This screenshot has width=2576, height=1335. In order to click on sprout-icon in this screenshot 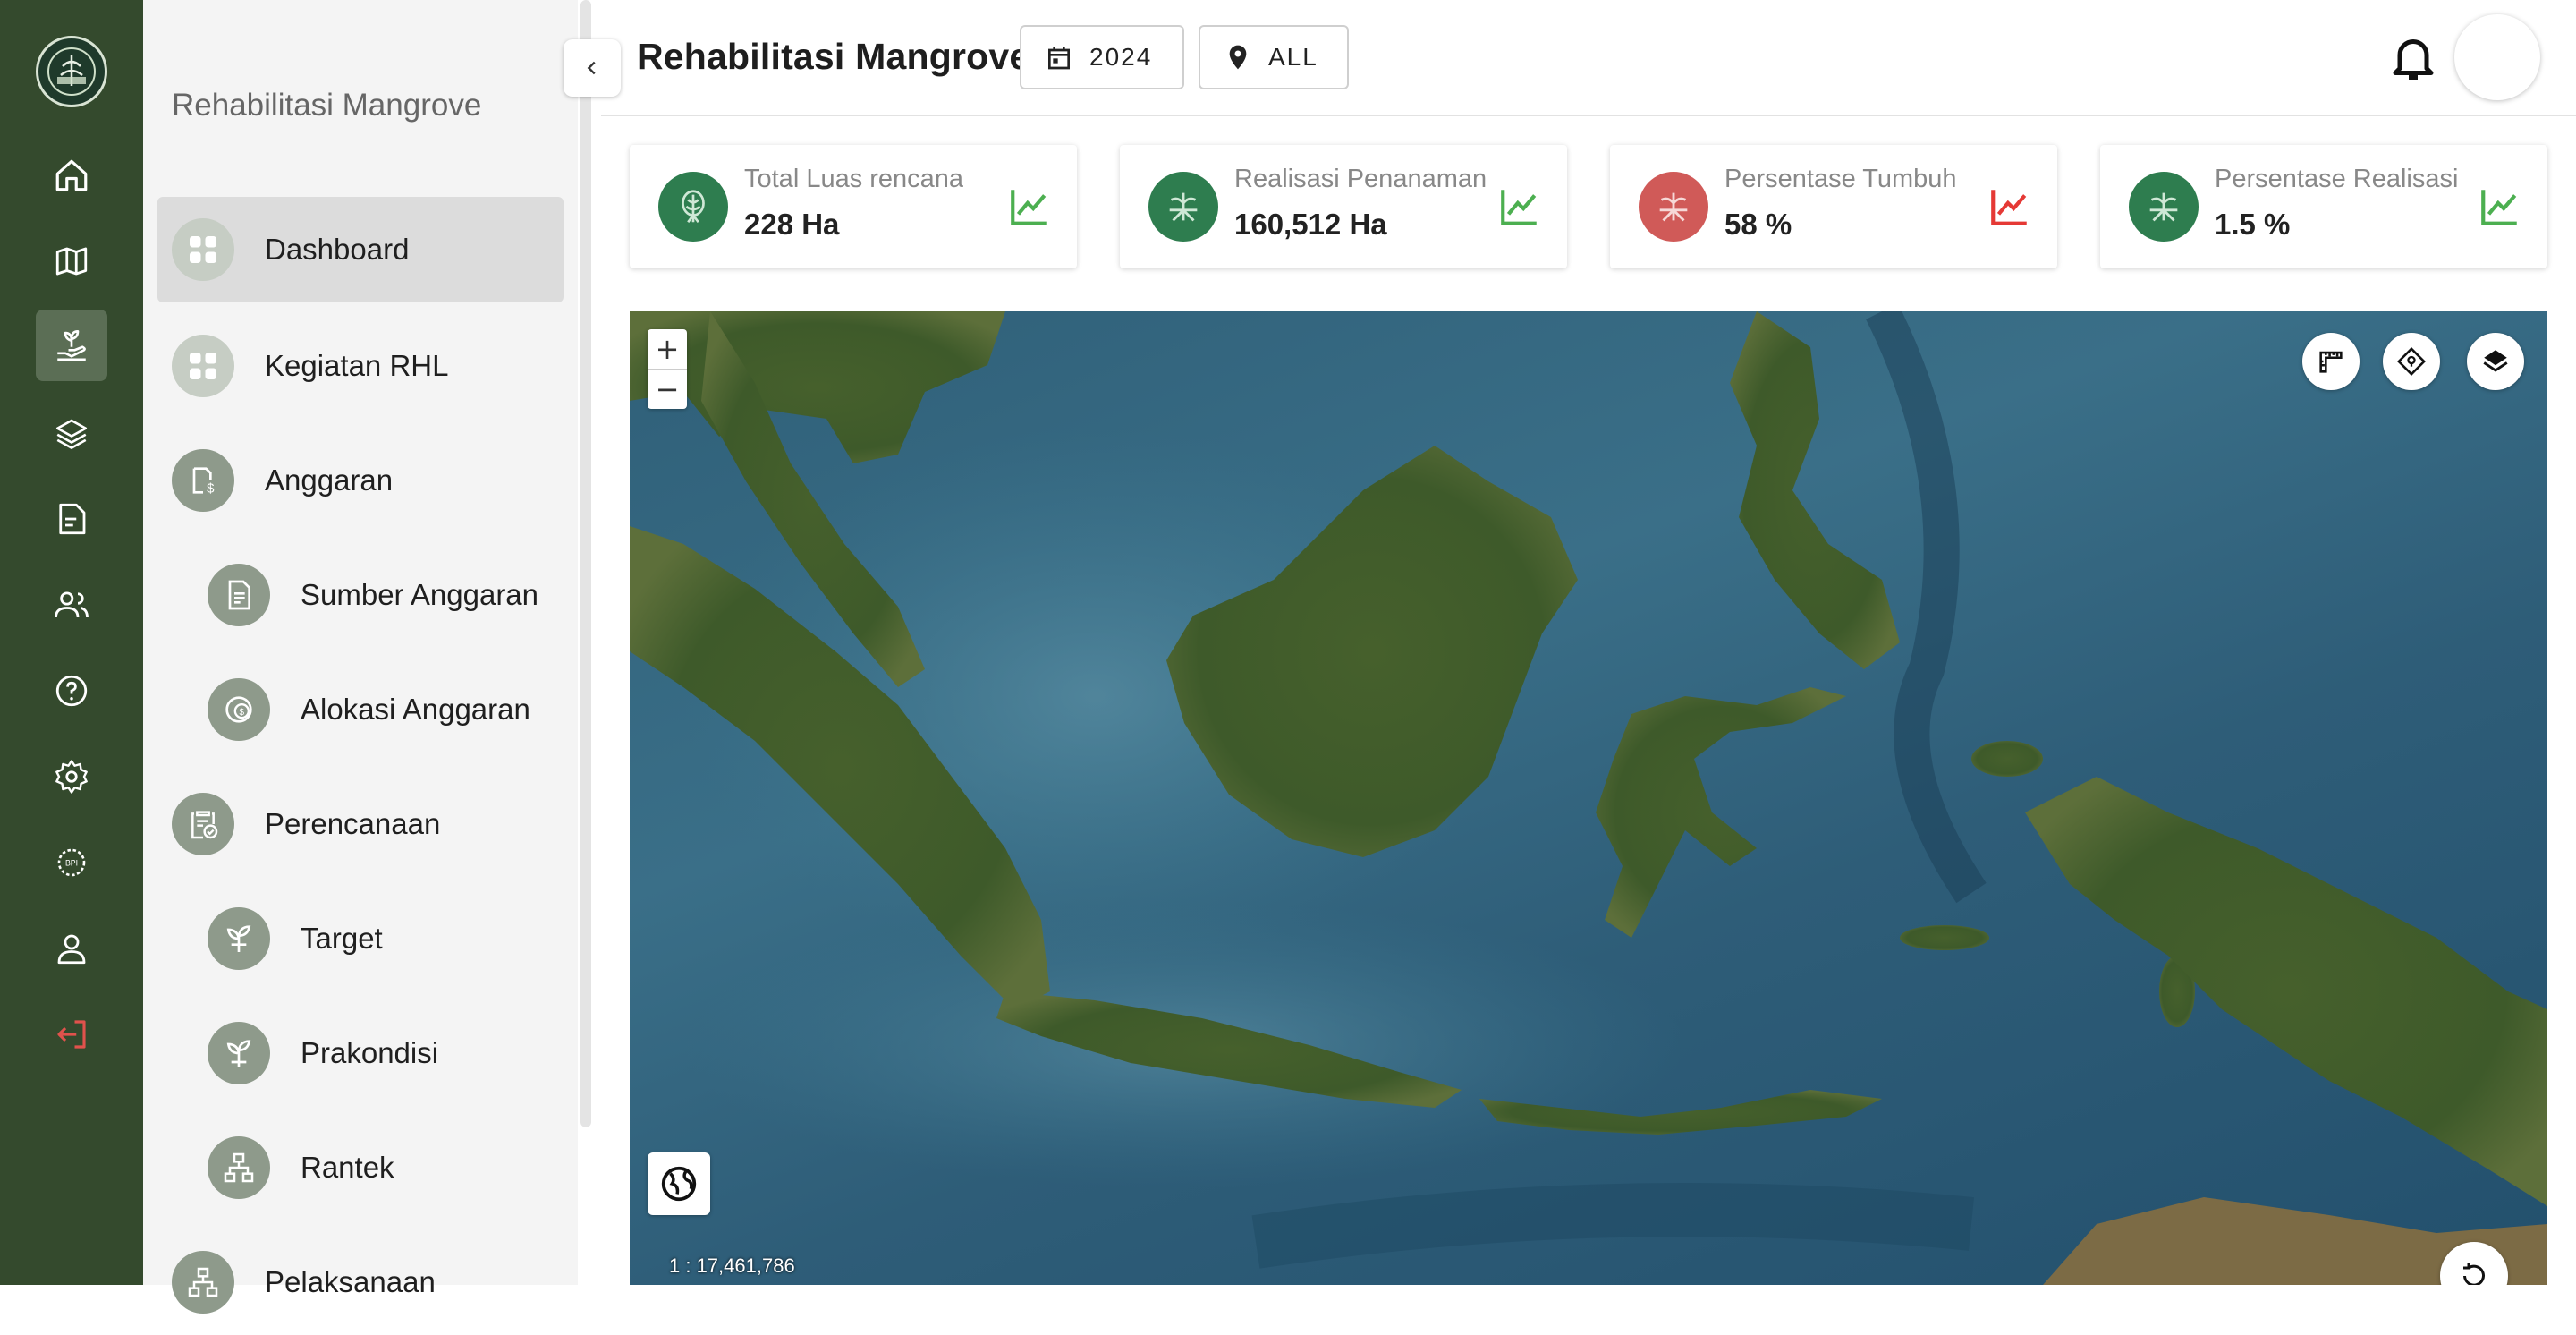, I will do `click(239, 938)`.